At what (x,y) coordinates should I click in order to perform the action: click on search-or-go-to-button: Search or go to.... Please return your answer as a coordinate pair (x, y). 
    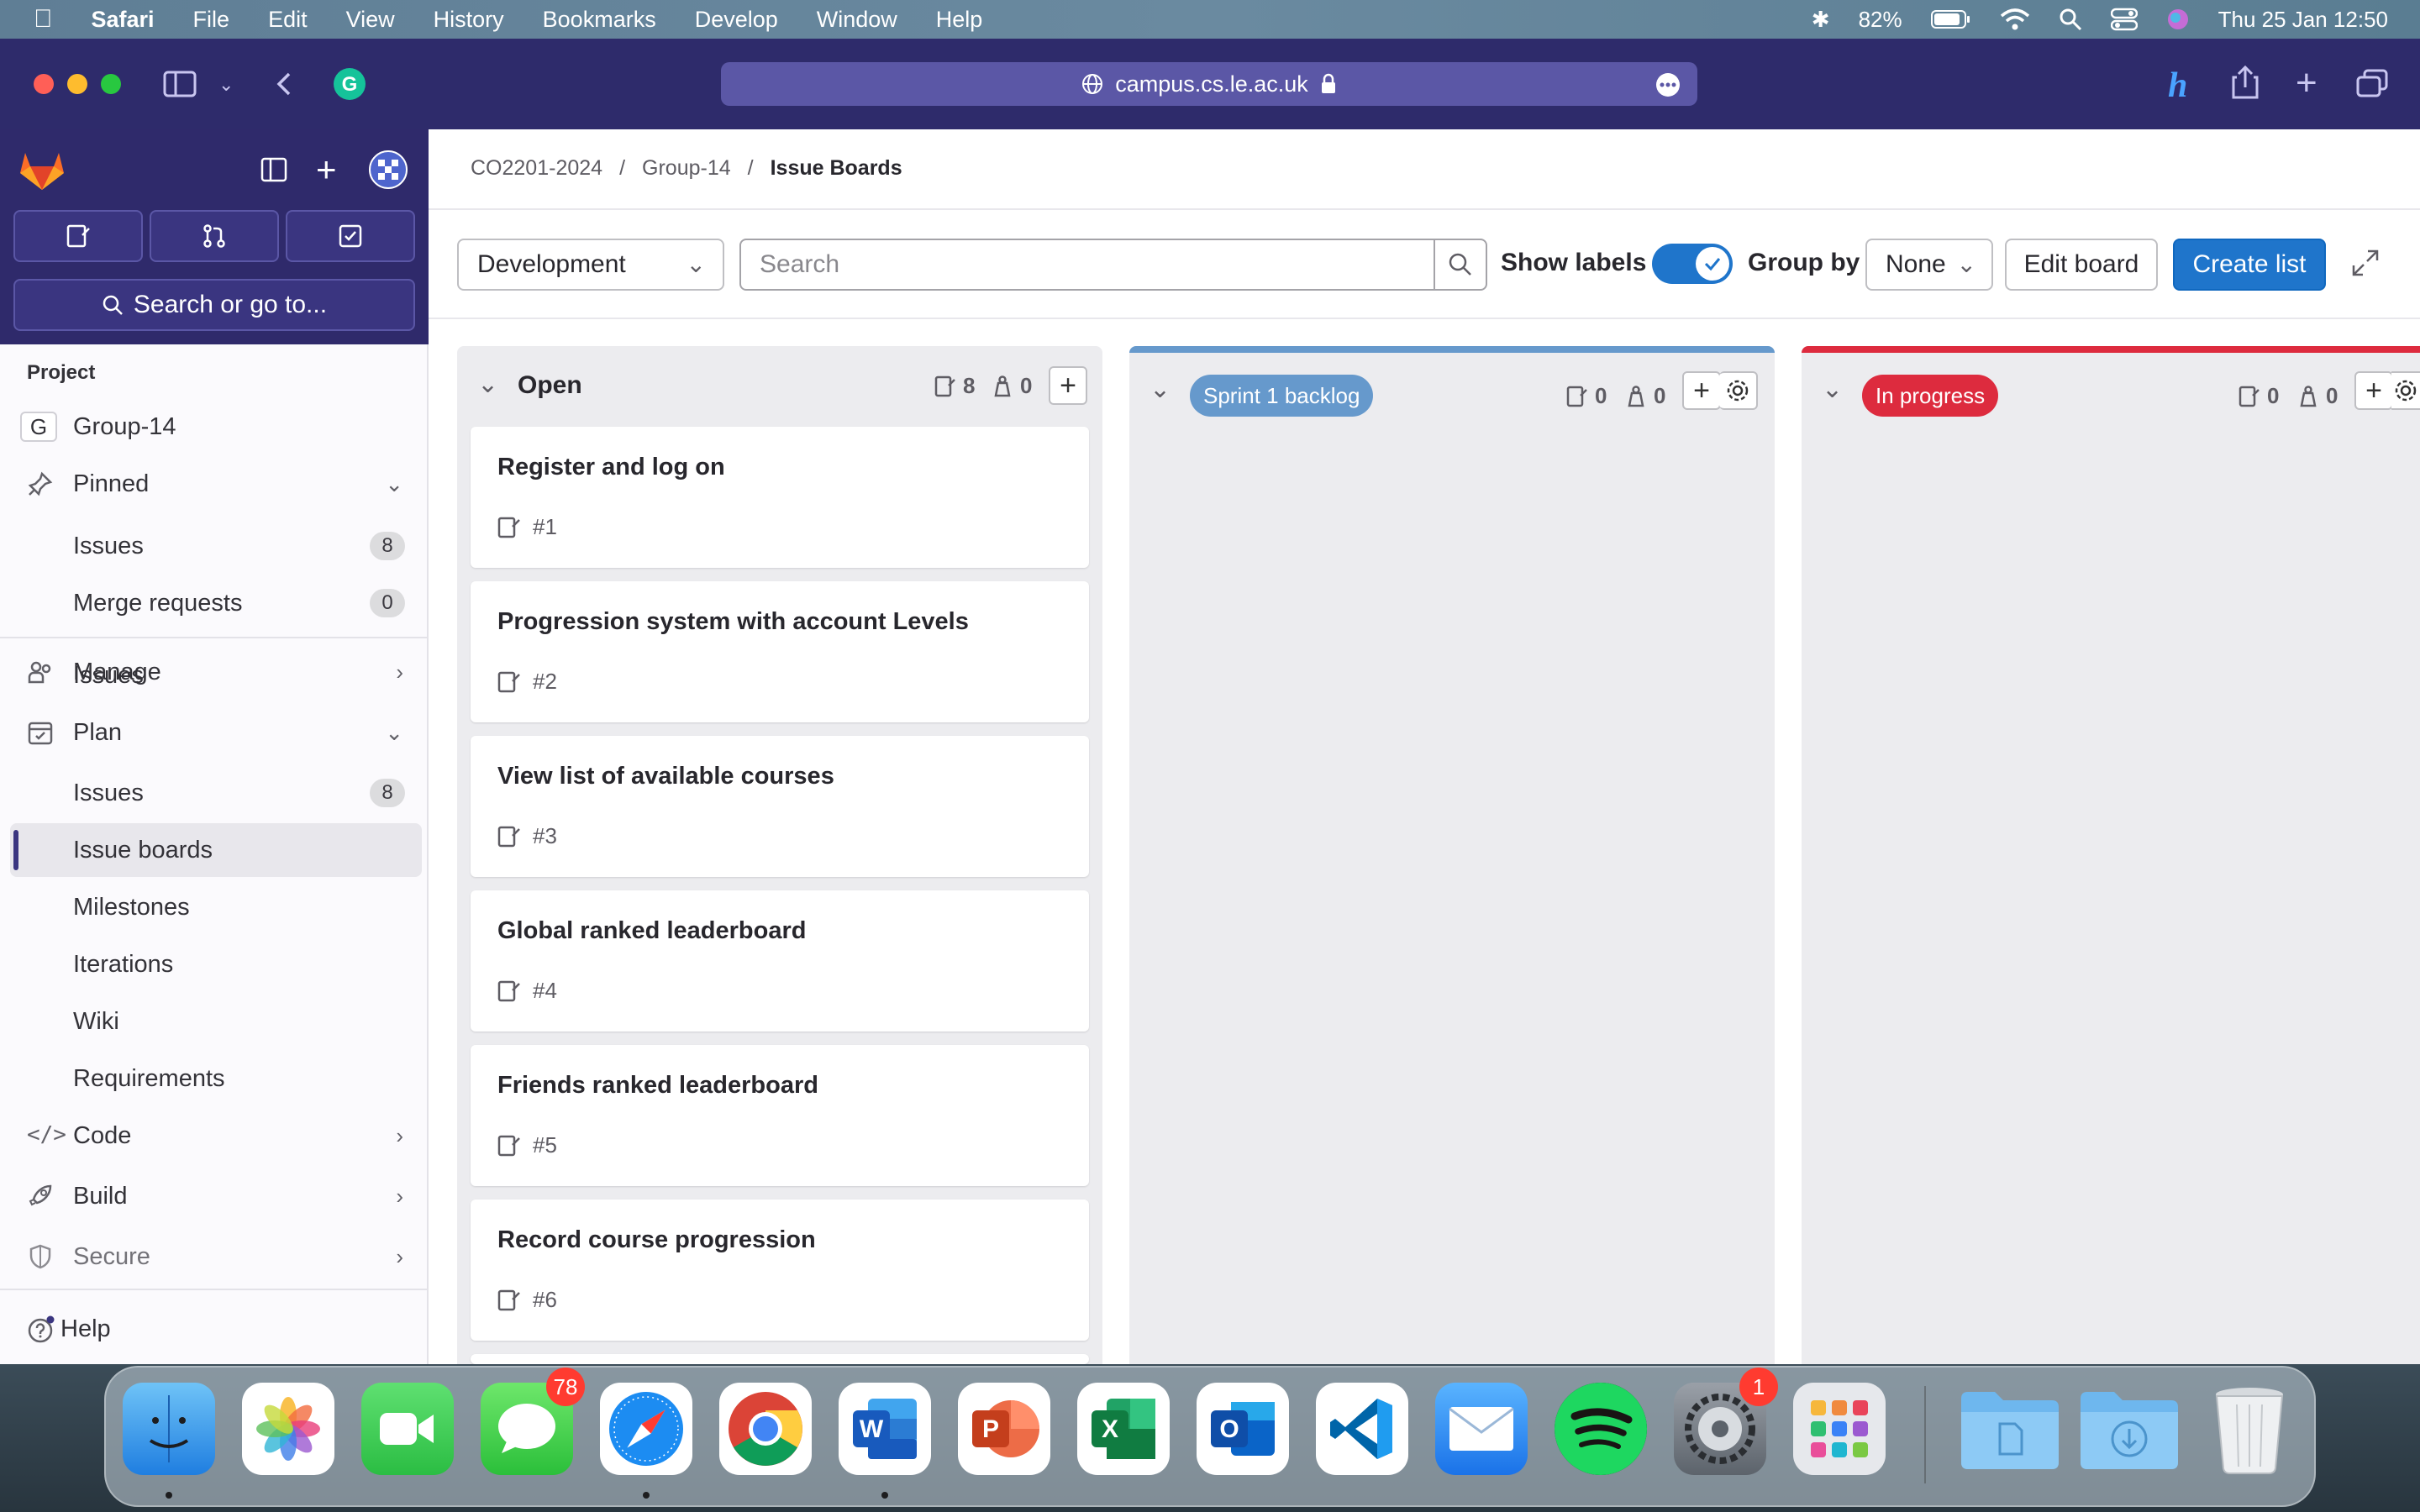
    Looking at the image, I should click on (214, 305).